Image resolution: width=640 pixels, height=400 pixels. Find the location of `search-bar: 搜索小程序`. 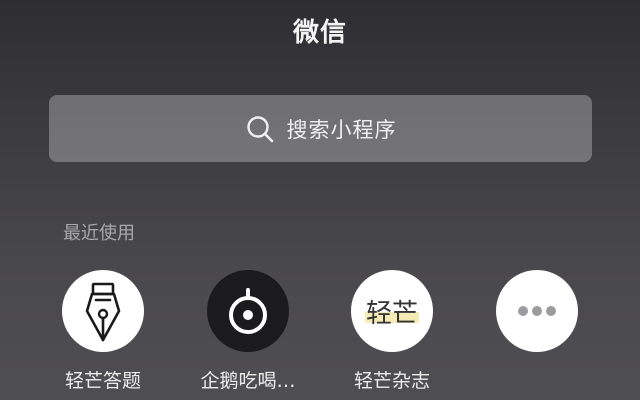

search-bar: 搜索小程序 is located at coordinates (320, 128).